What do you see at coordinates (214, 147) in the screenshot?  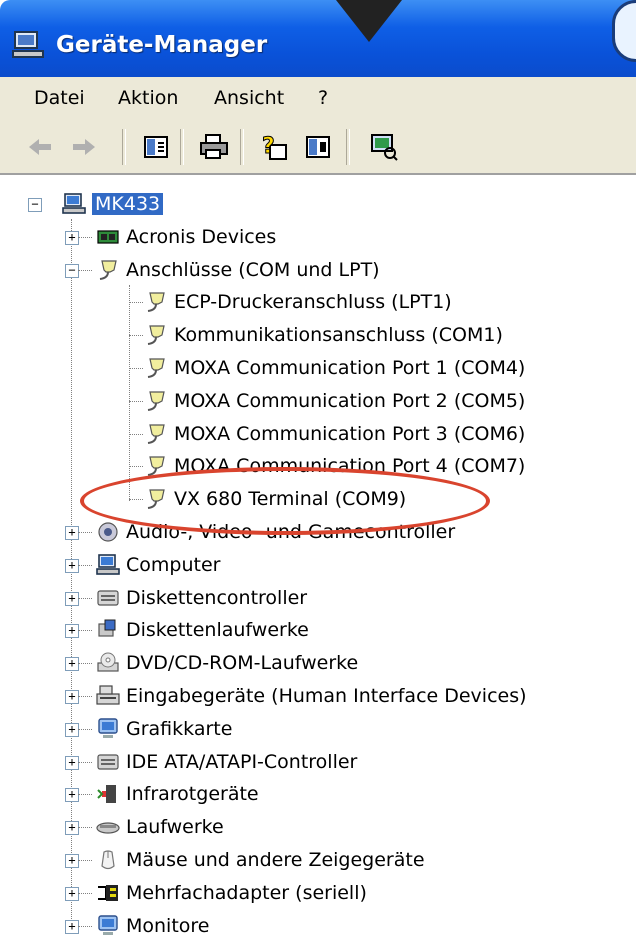 I see `print-icon` at bounding box center [214, 147].